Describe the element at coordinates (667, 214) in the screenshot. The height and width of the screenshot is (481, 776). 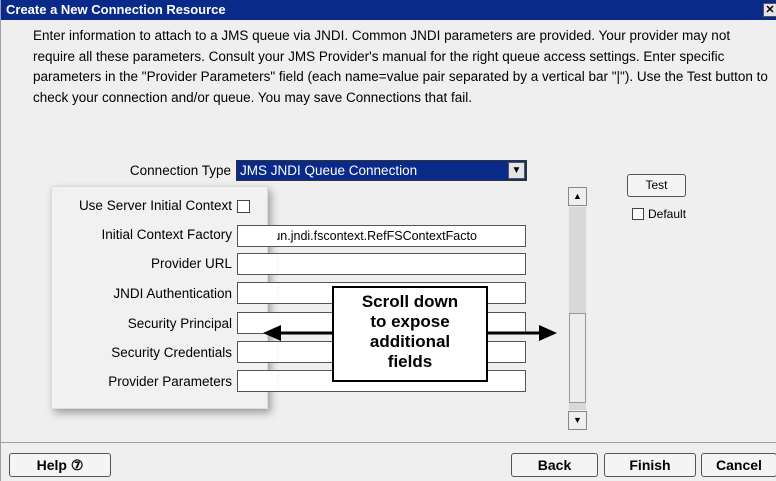
I see `default-label: Default` at that location.